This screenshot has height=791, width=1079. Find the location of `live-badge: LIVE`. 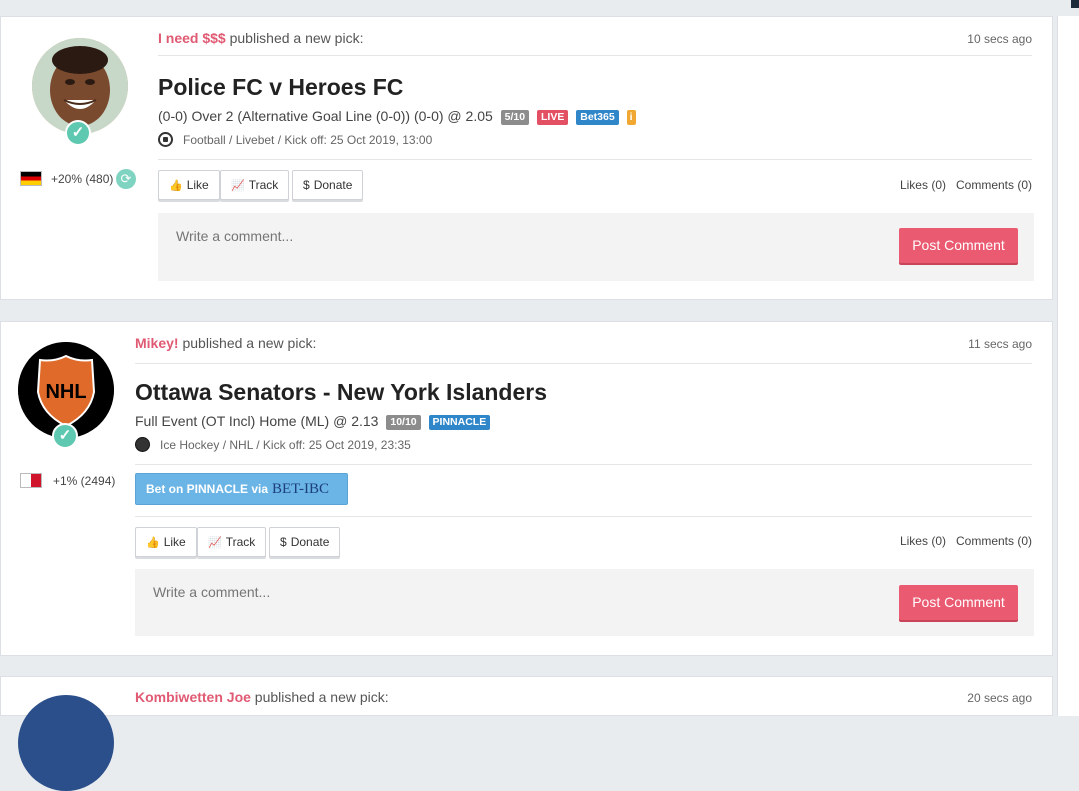

live-badge: LIVE is located at coordinates (553, 117).